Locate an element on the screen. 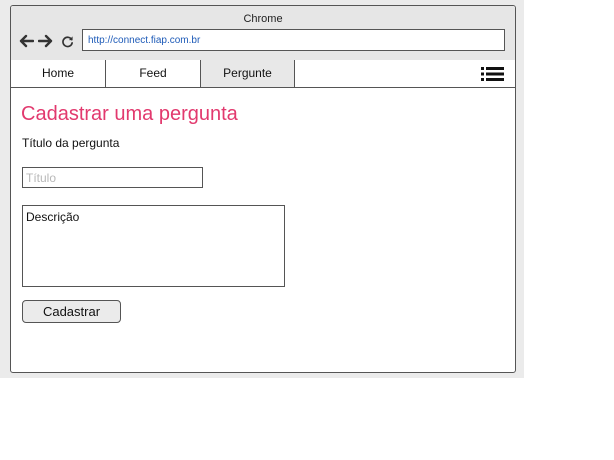  back-button is located at coordinates (26, 41).